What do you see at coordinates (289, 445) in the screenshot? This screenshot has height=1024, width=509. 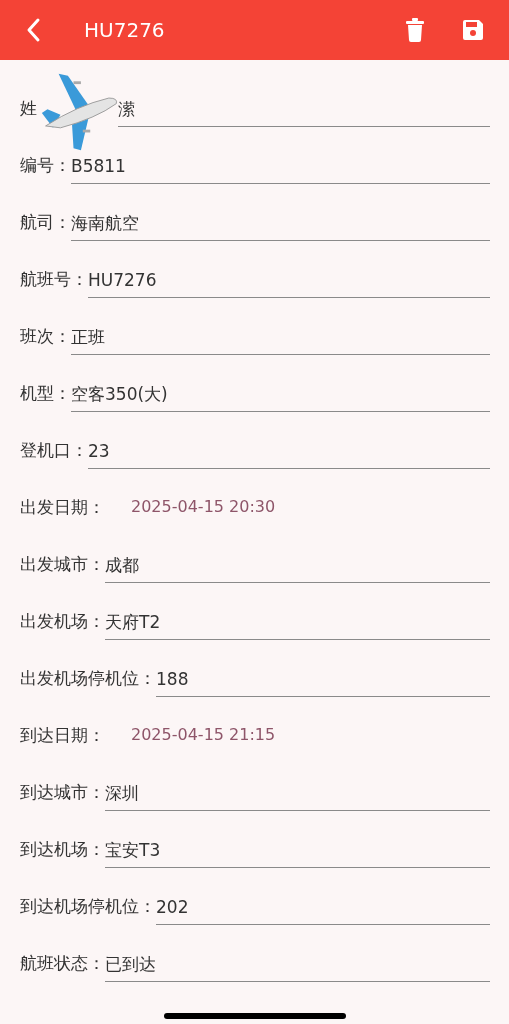 I see `input-field: 23` at bounding box center [289, 445].